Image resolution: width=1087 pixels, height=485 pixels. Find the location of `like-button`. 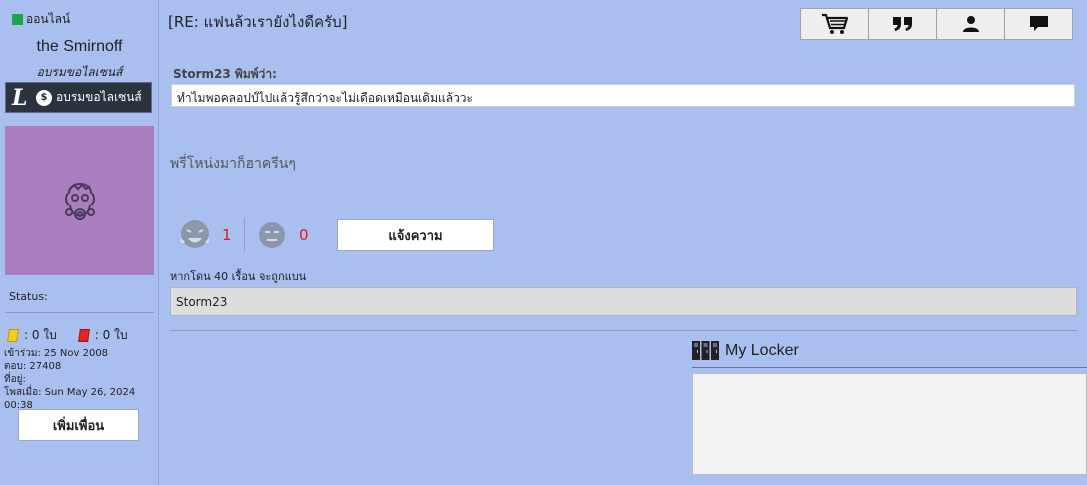

like-button is located at coordinates (195, 235).